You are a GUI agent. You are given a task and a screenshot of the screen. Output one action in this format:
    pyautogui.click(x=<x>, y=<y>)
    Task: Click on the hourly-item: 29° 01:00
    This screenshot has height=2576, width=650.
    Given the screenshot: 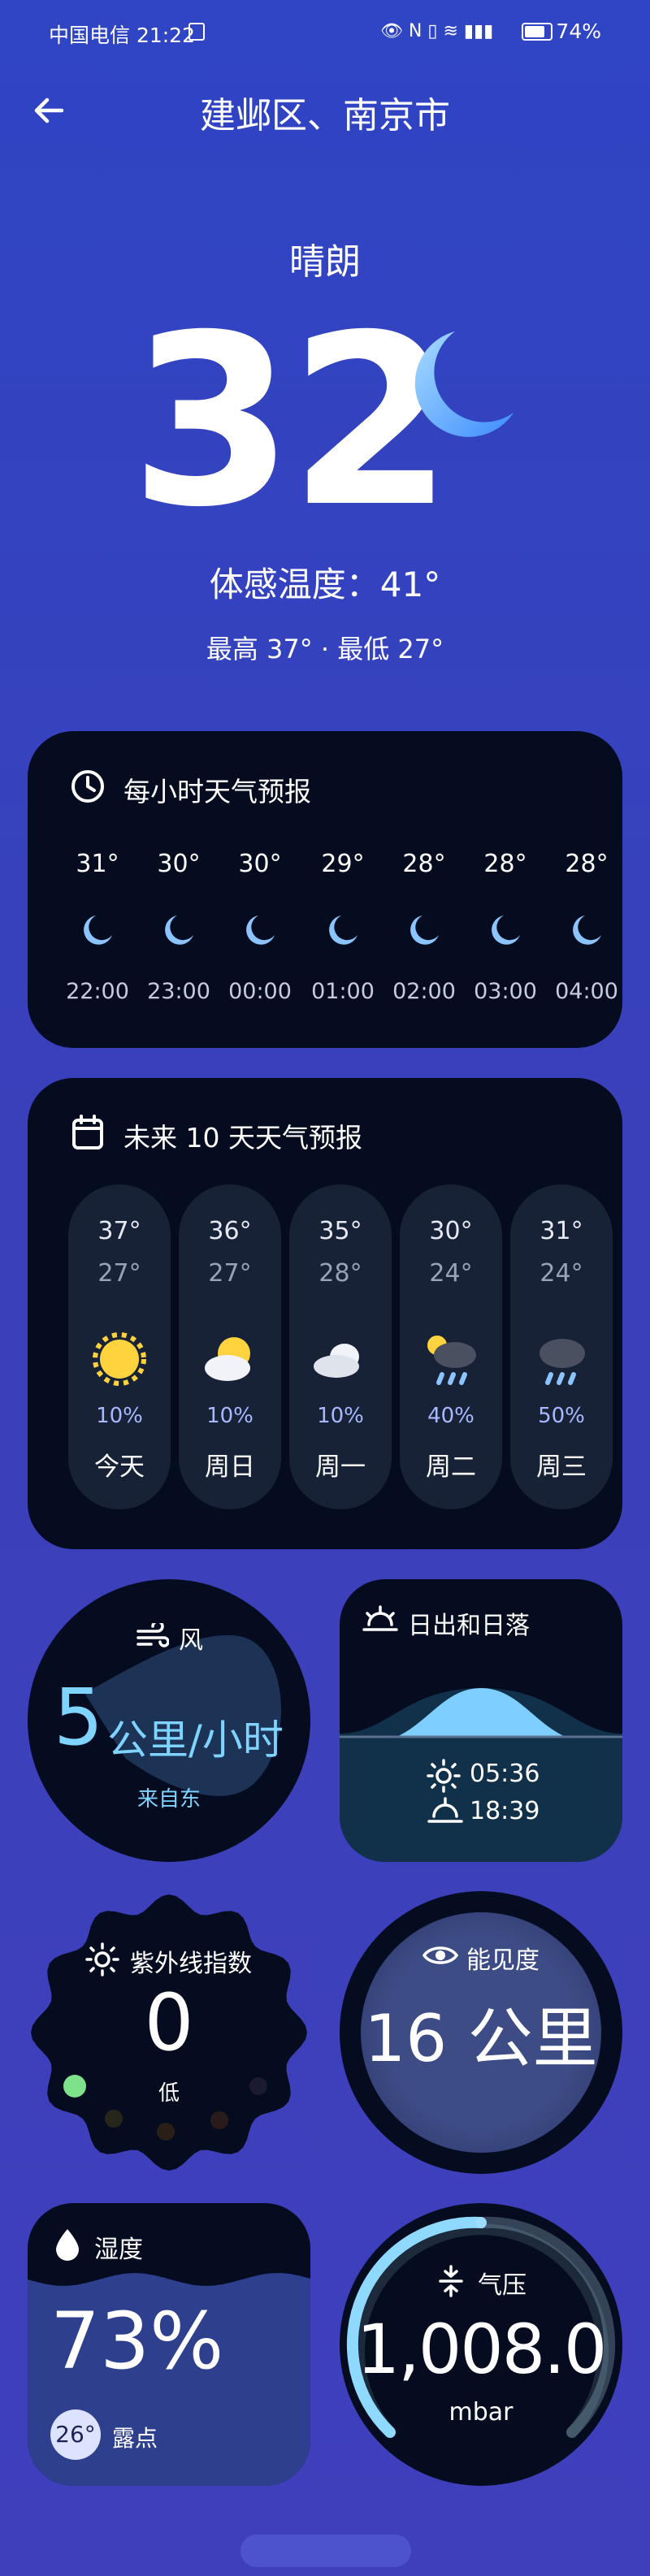 What is the action you would take?
    pyautogui.click(x=343, y=927)
    